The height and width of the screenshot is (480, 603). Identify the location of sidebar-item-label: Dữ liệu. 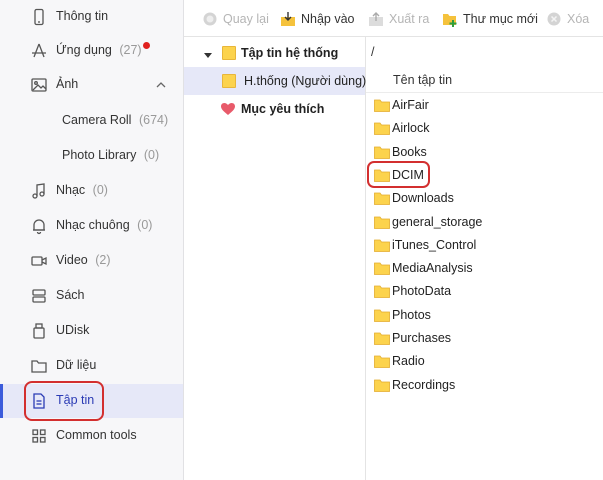
(76, 365).